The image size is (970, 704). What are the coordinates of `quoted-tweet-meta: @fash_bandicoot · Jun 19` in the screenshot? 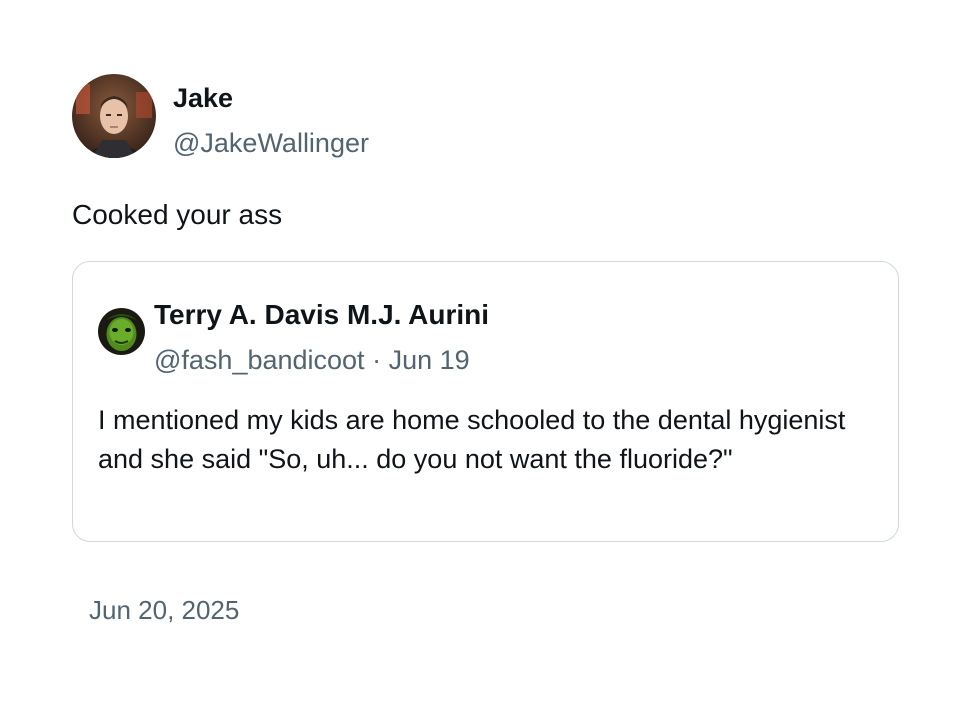 It's located at (312, 360).